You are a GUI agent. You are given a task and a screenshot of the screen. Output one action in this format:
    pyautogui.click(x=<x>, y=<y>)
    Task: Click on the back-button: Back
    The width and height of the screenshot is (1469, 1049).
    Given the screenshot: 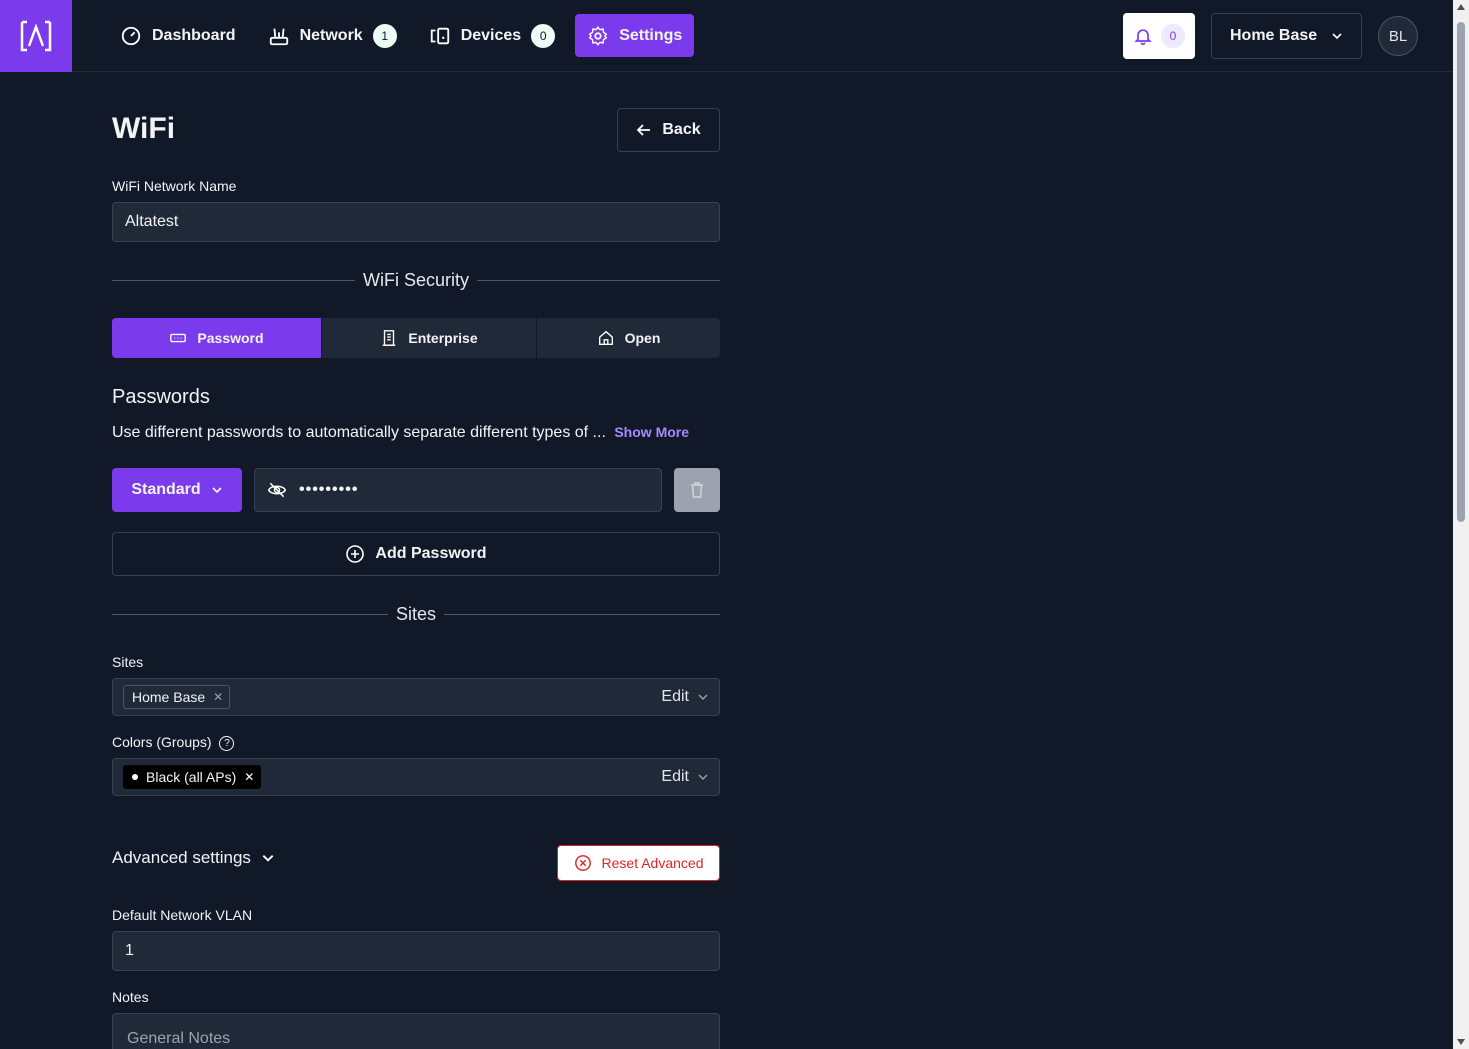 What is the action you would take?
    pyautogui.click(x=668, y=130)
    